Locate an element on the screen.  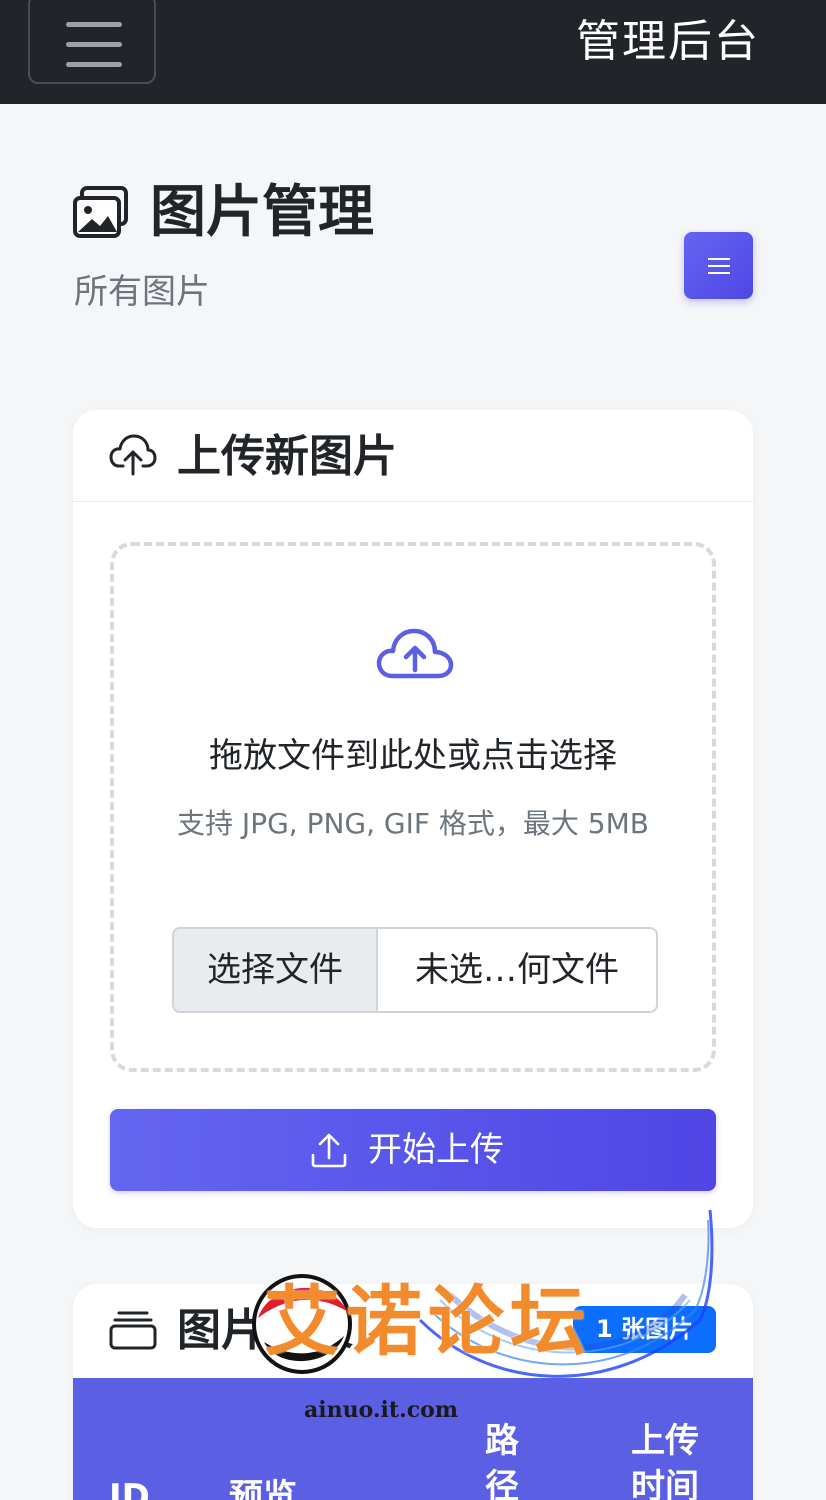
list-menu-button is located at coordinates (718, 265).